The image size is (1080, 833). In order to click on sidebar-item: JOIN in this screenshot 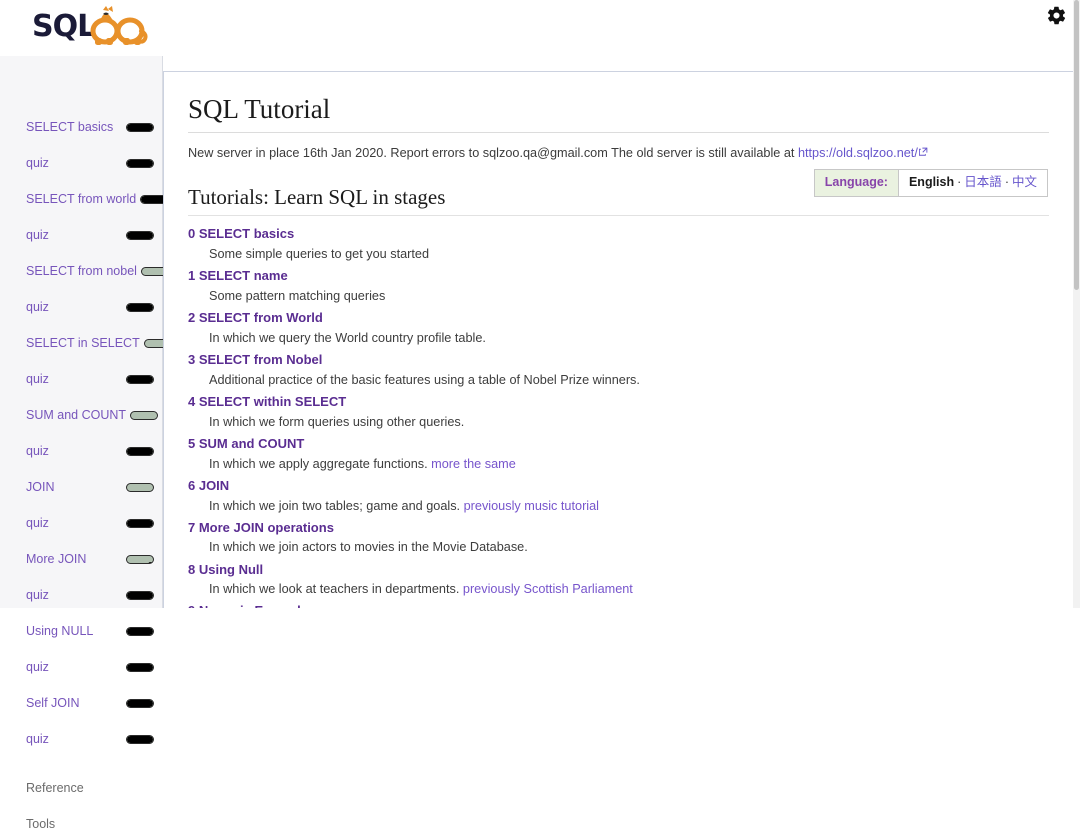, I will do `click(81, 487)`.